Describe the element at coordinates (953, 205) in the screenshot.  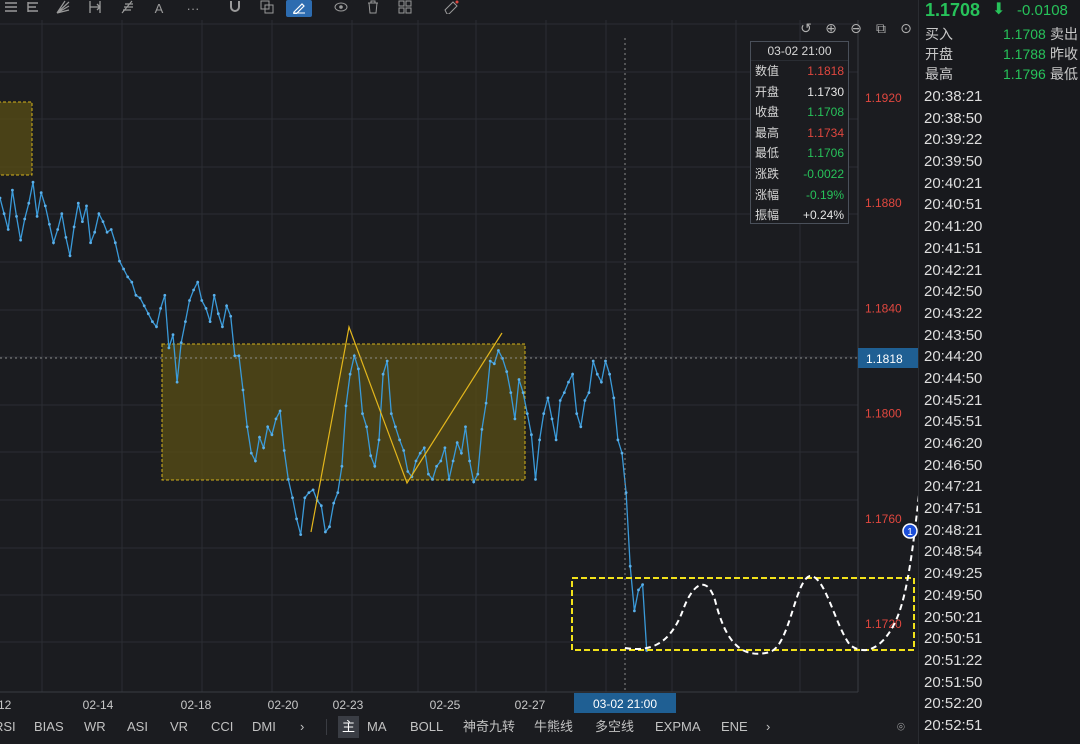
I see `tick-time: 20:40:51` at that location.